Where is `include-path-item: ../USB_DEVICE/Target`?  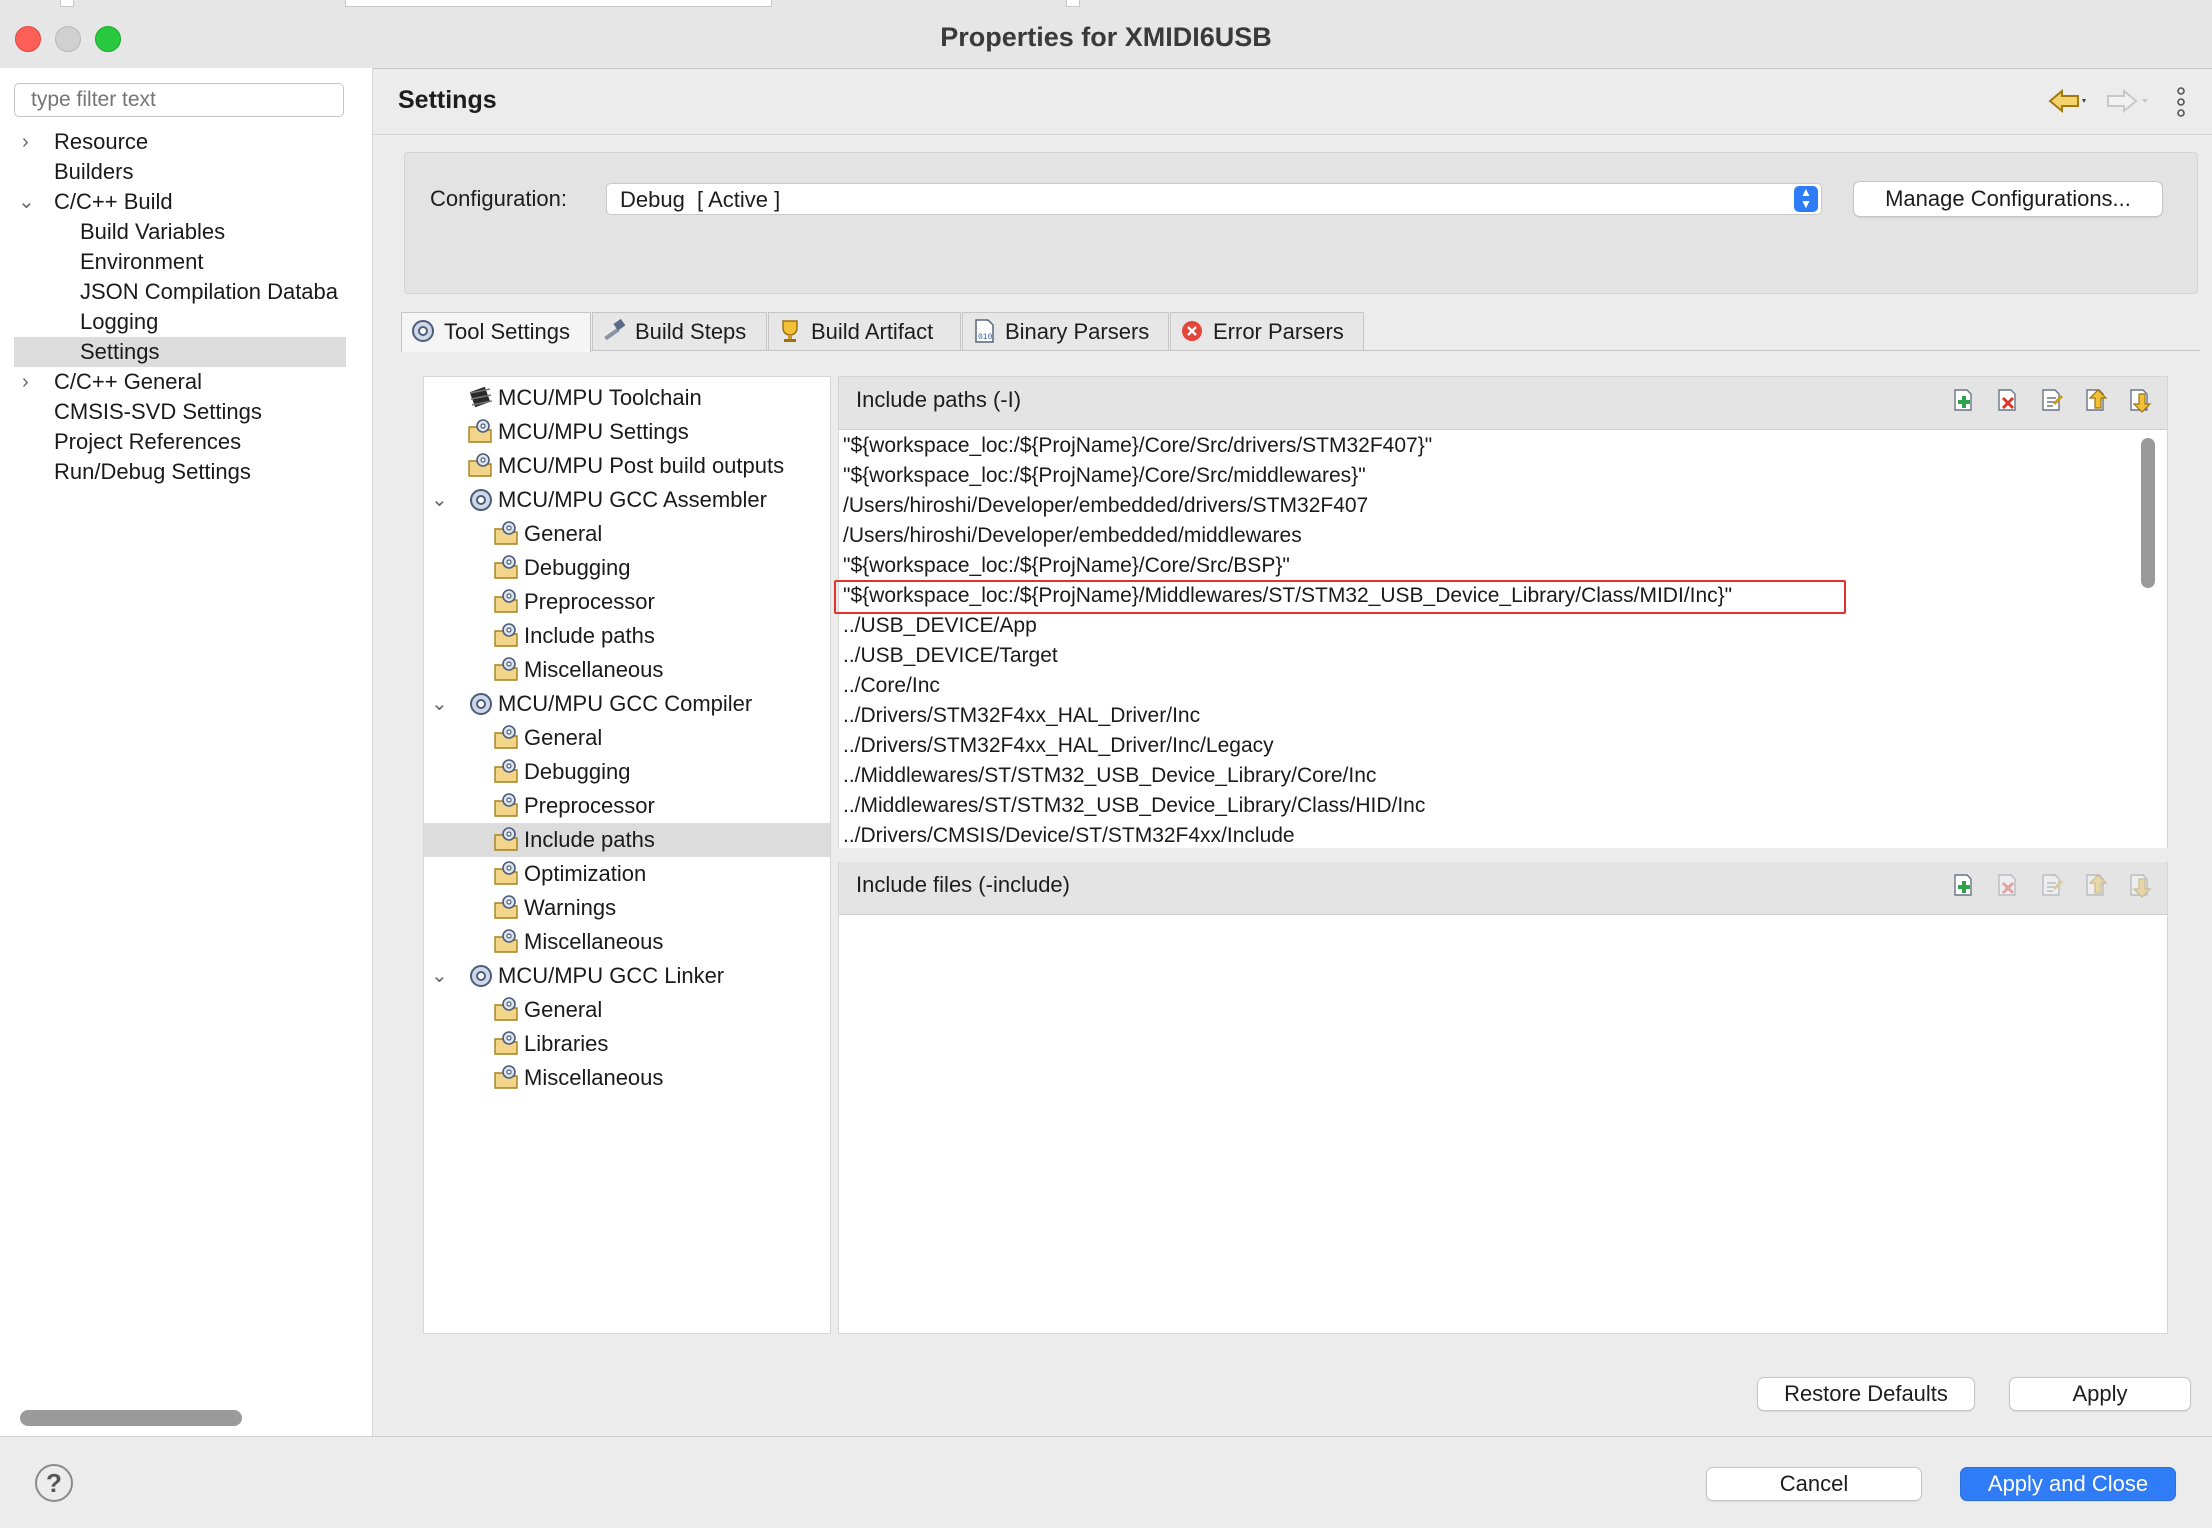
include-path-item: ../USB_DEVICE/Target is located at coordinates (950, 656).